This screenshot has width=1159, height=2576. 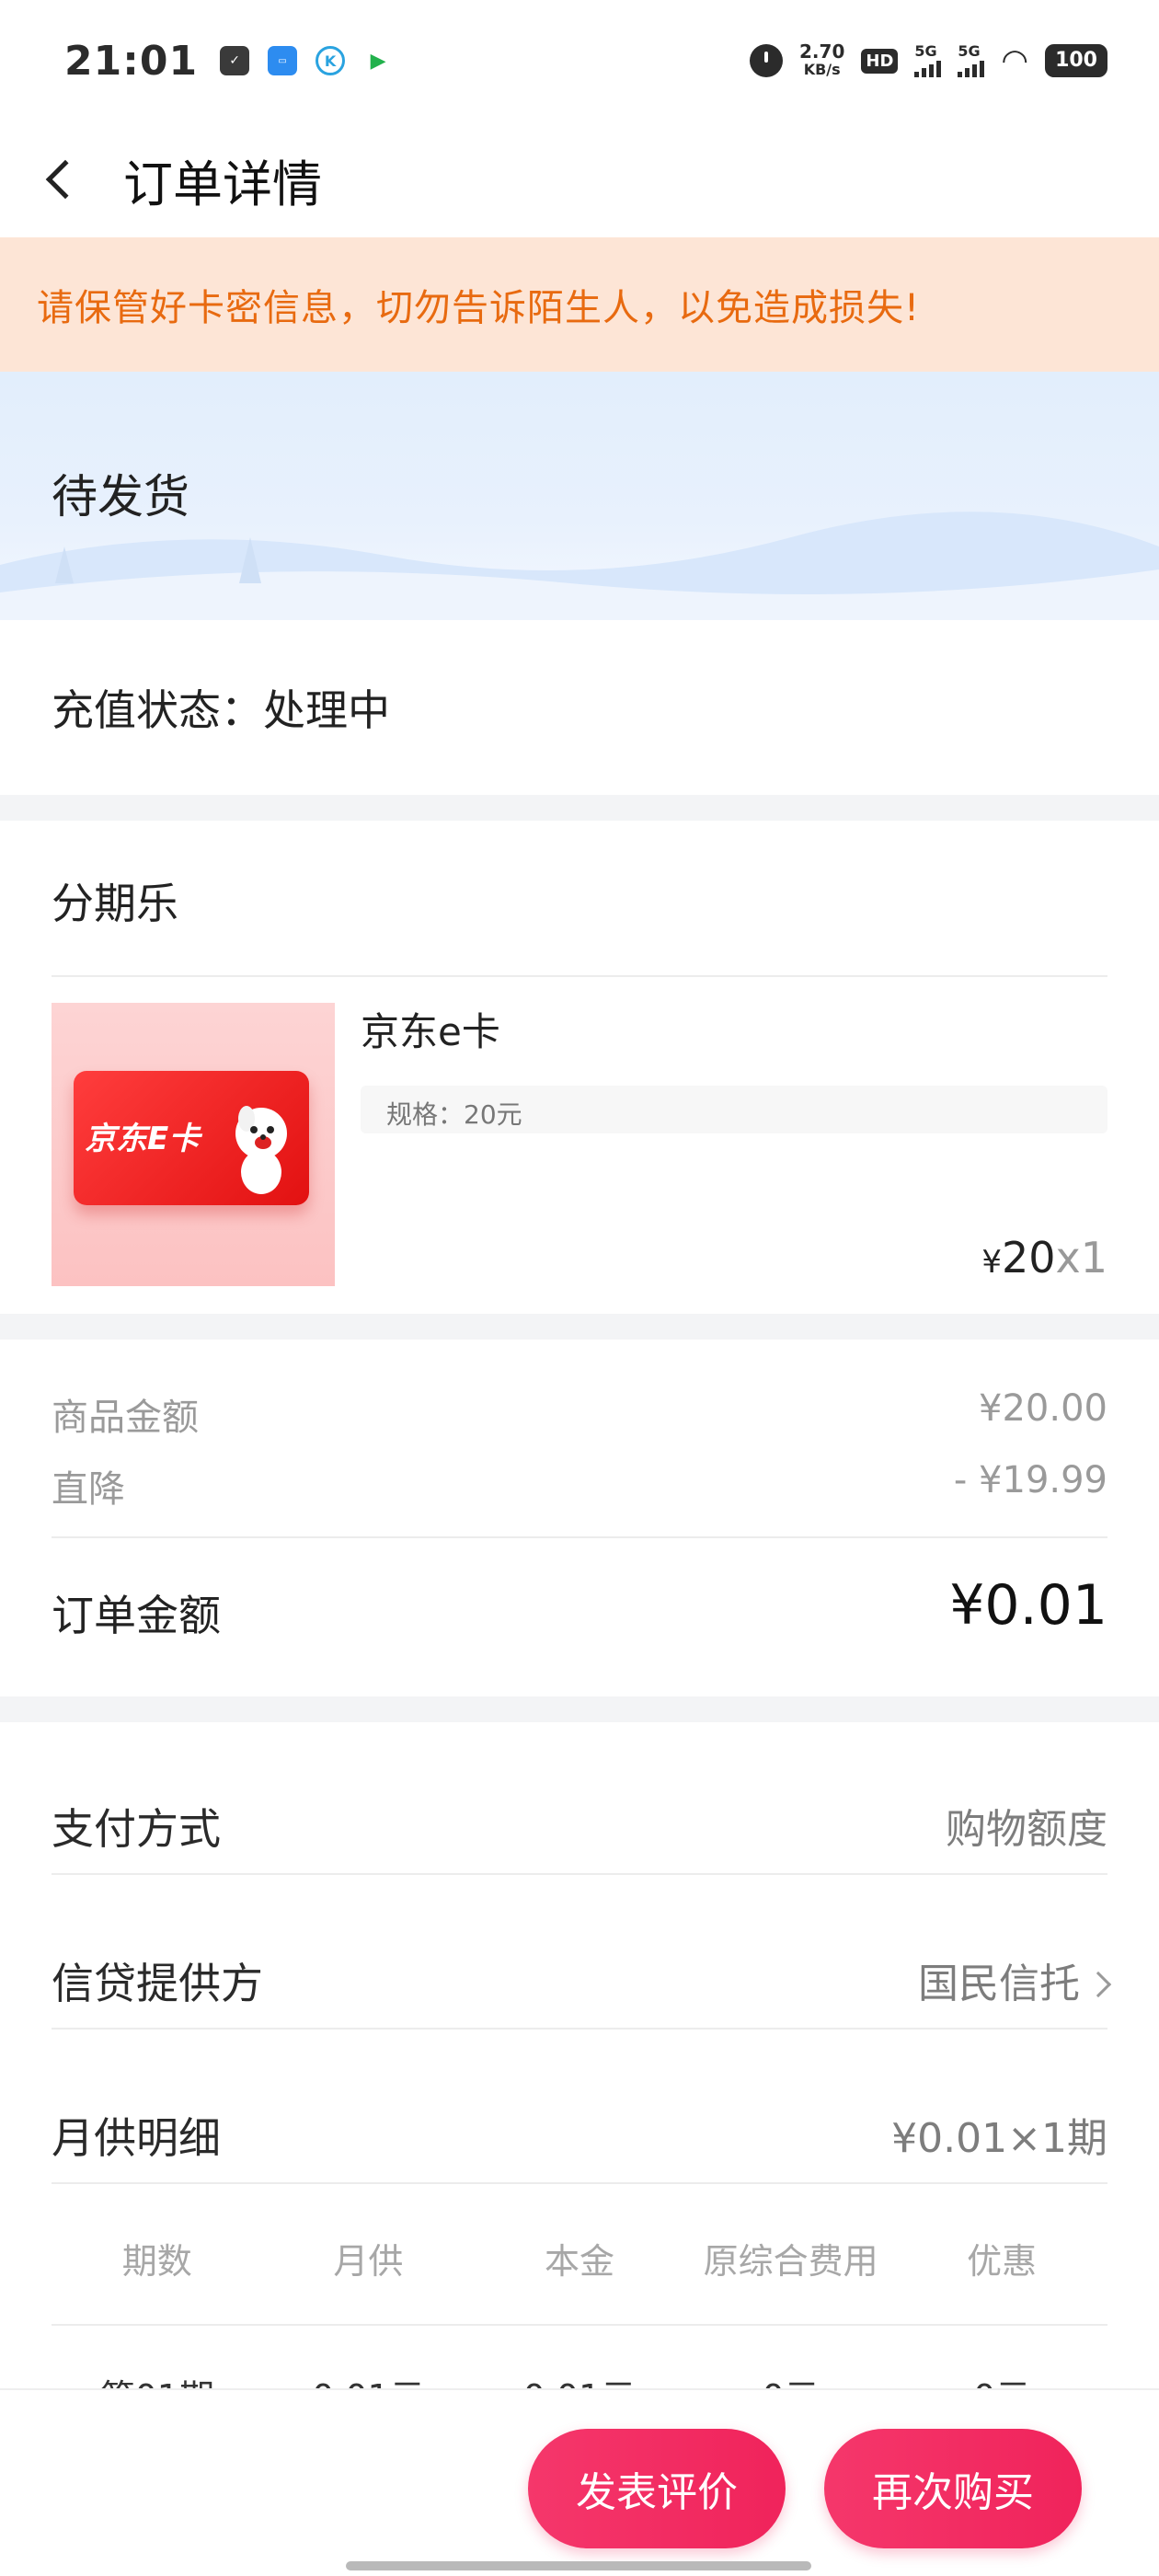 I want to click on battery-icon: 100, so click(x=1076, y=60).